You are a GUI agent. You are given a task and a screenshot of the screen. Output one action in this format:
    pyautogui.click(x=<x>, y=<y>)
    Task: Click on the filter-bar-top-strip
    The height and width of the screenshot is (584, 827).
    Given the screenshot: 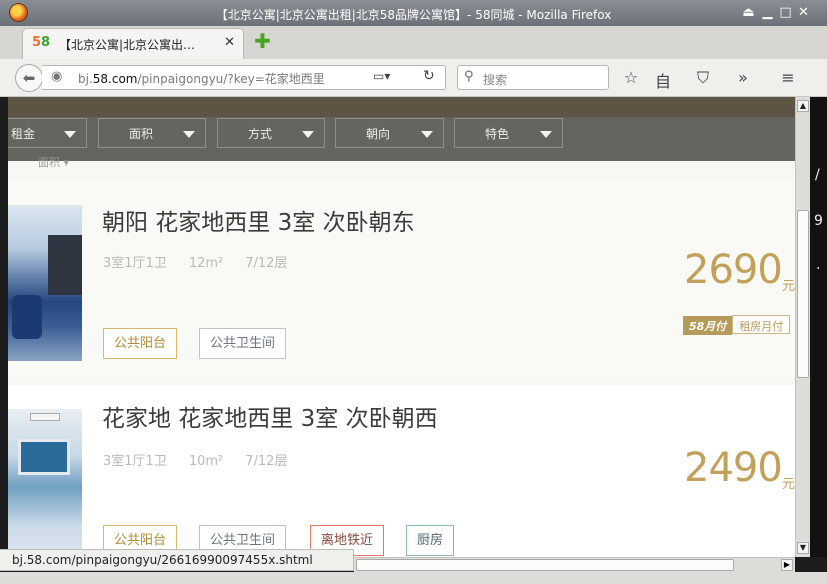 What is the action you would take?
    pyautogui.click(x=401, y=107)
    